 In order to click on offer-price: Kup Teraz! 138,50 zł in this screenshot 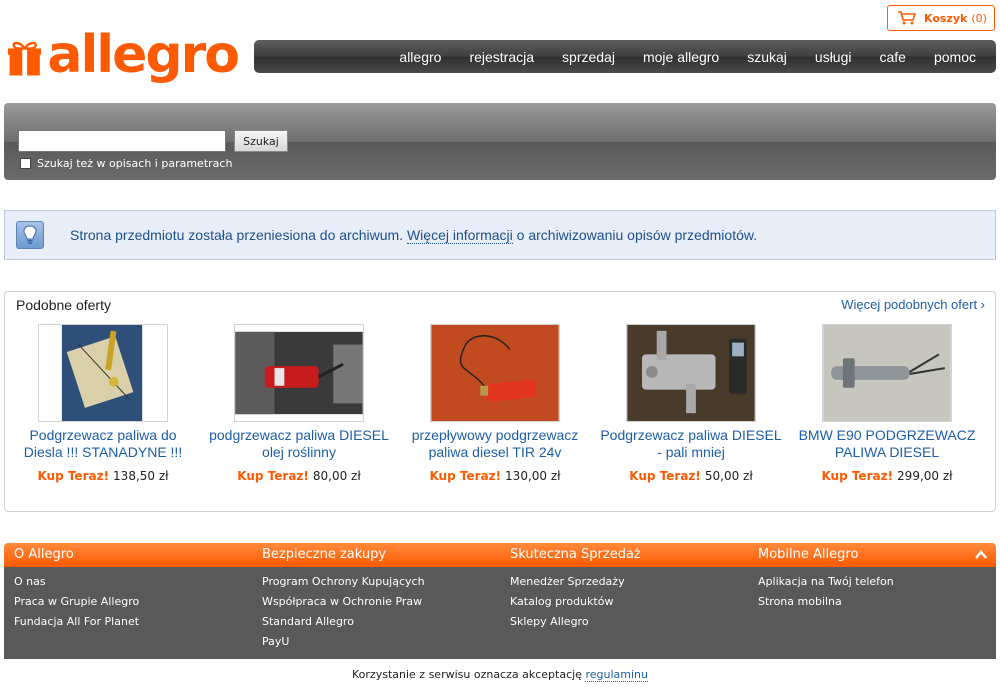, I will do `click(103, 476)`.